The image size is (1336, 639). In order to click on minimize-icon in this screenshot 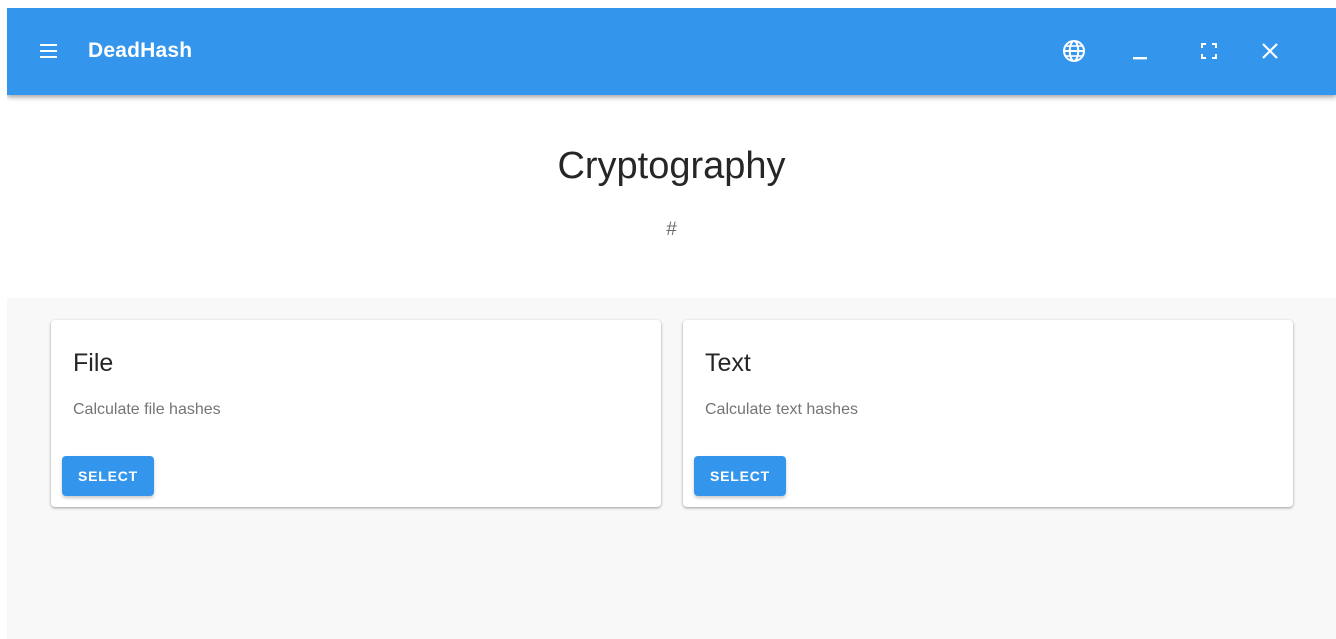, I will do `click(1140, 58)`.